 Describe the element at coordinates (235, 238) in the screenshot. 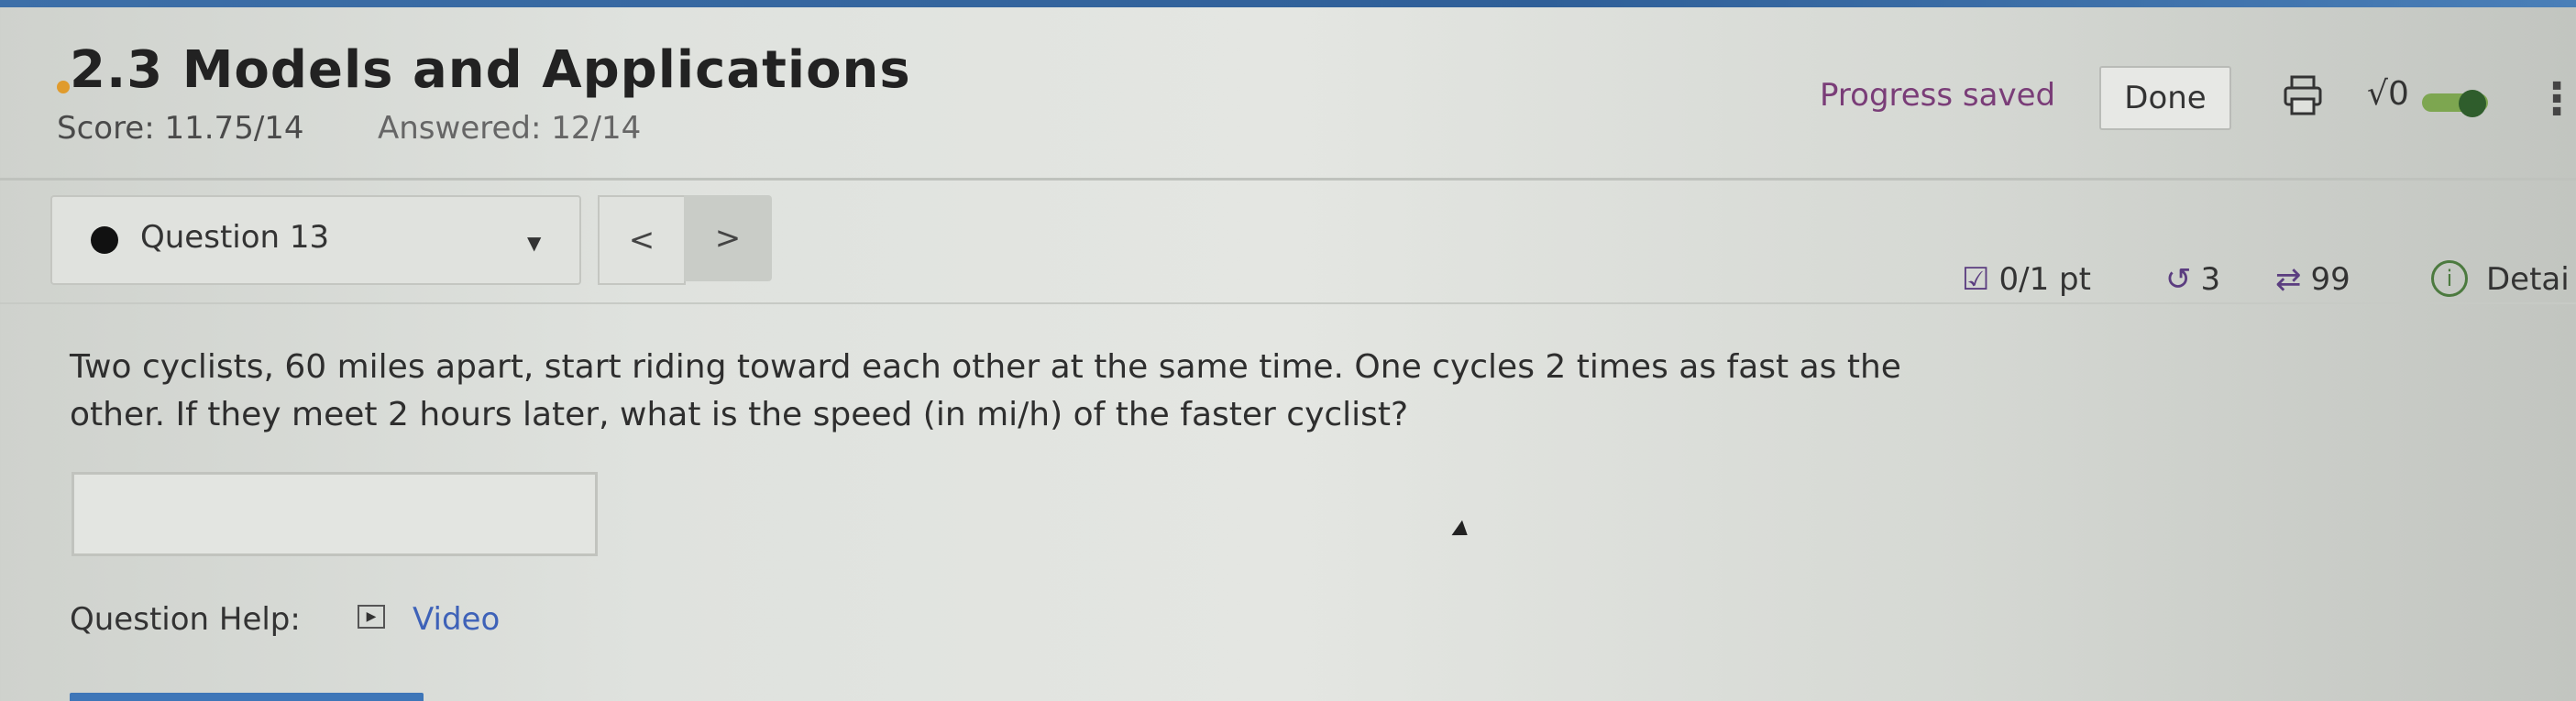

I see `question-select-label: Question 13` at that location.